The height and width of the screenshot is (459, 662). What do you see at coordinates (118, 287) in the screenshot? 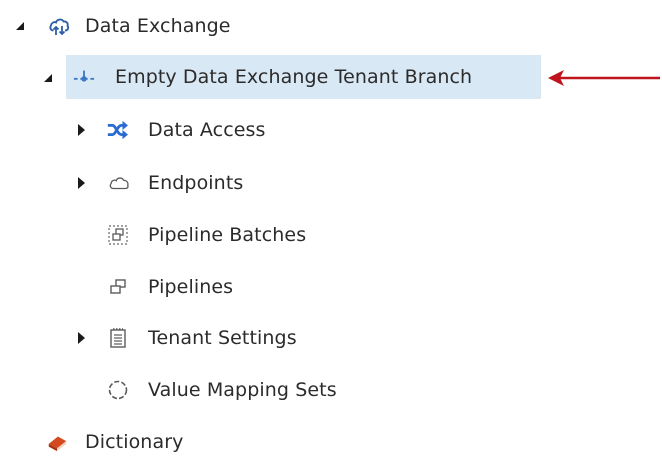
I see `pipelines-icon` at bounding box center [118, 287].